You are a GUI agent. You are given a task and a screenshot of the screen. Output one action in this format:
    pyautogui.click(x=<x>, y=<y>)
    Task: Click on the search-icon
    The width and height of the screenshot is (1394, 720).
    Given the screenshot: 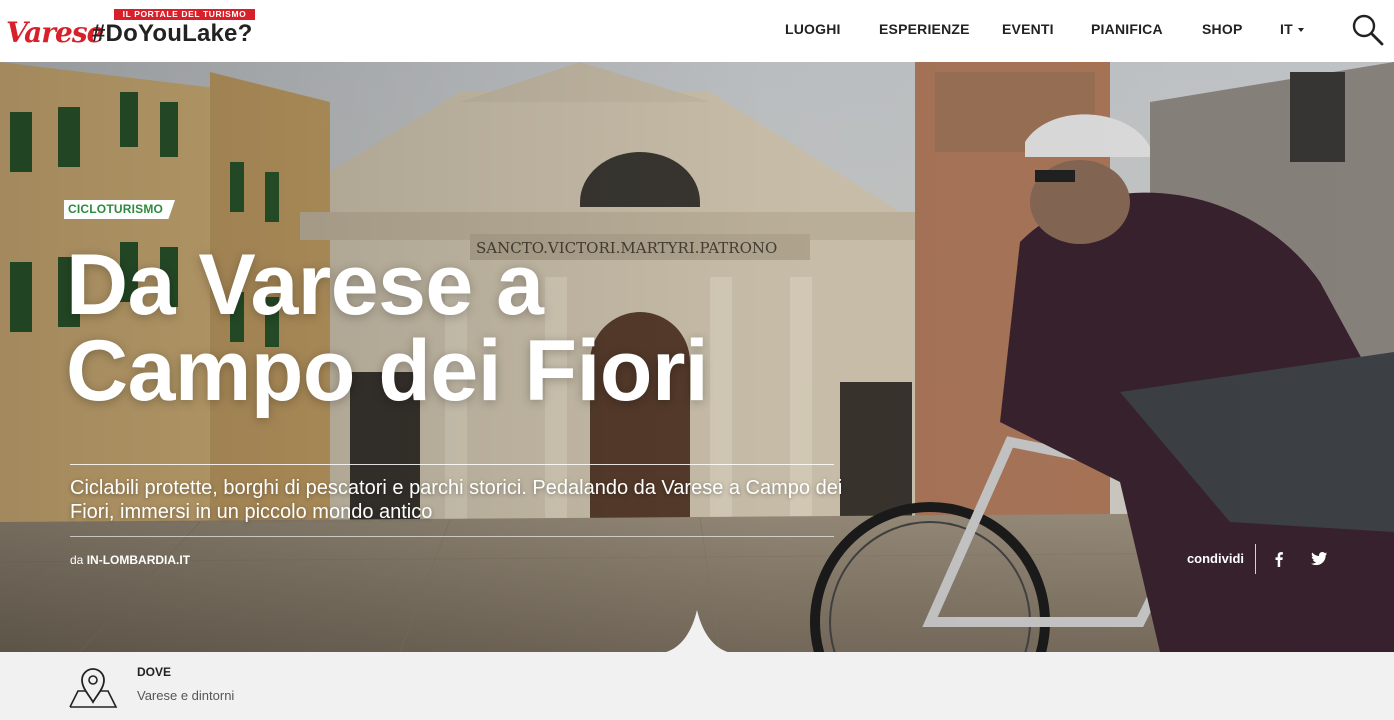 What is the action you would take?
    pyautogui.click(x=1368, y=30)
    